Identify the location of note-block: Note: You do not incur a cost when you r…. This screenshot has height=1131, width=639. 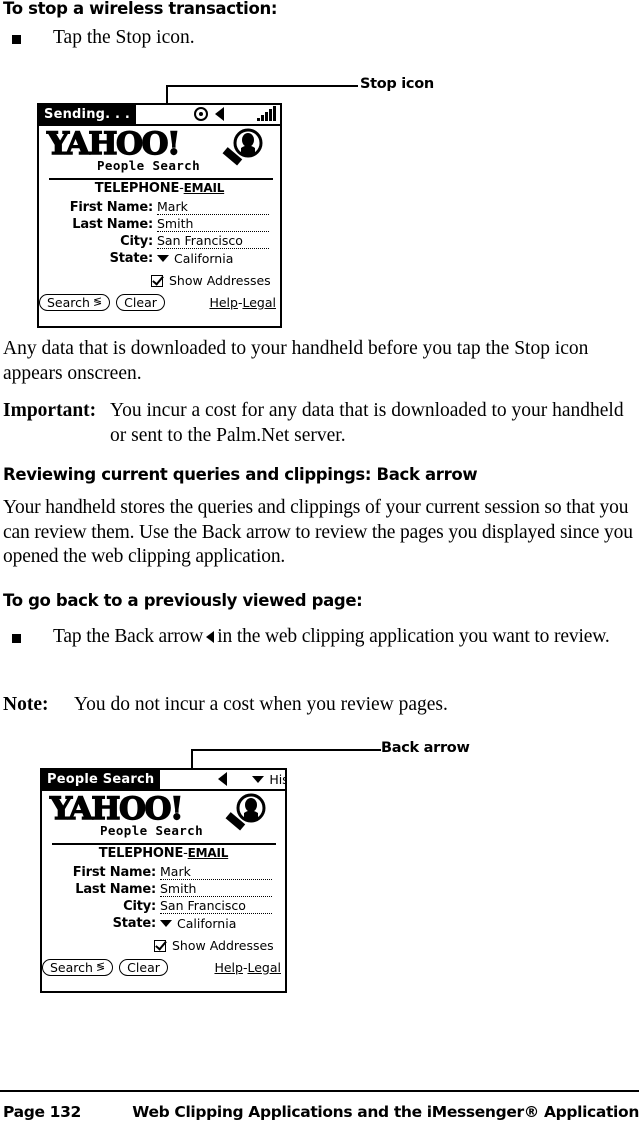
(313, 705).